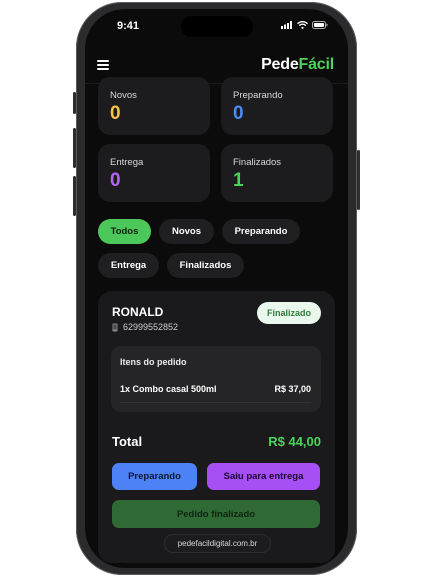 The image size is (433, 577). I want to click on customer-phone-row: 62999552852, so click(145, 327).